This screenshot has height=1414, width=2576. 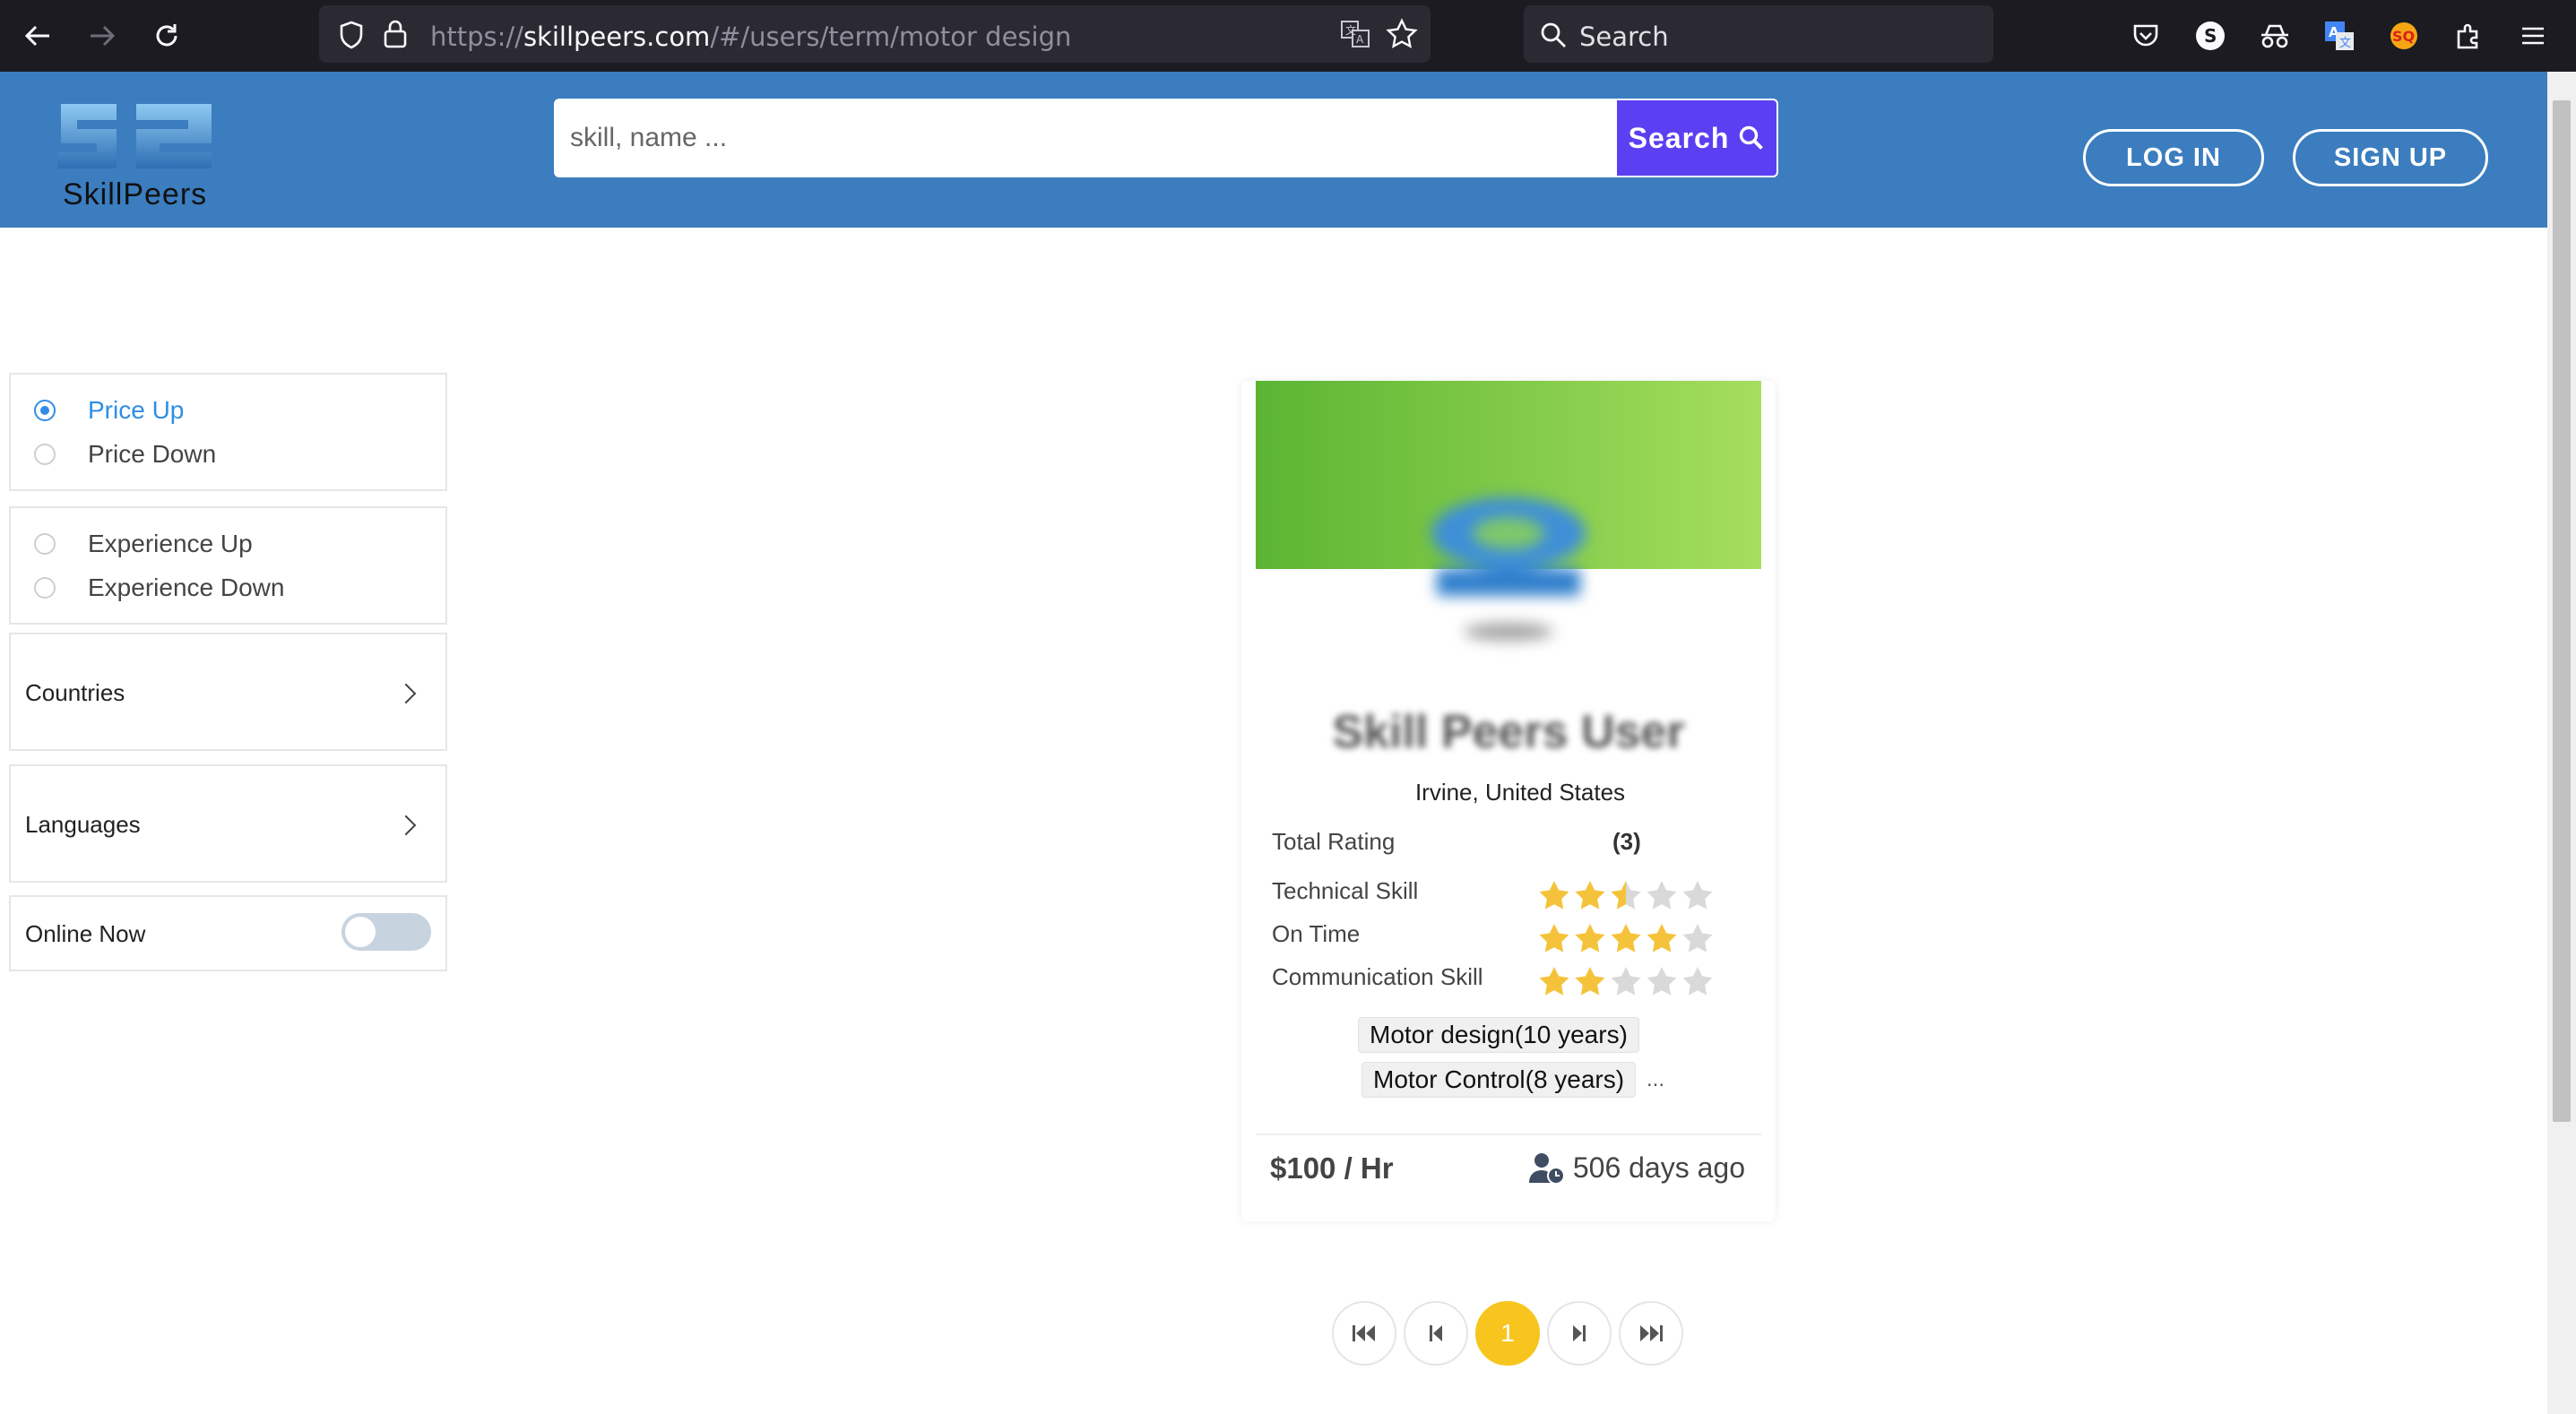 I want to click on pocket-icon, so click(x=2146, y=36).